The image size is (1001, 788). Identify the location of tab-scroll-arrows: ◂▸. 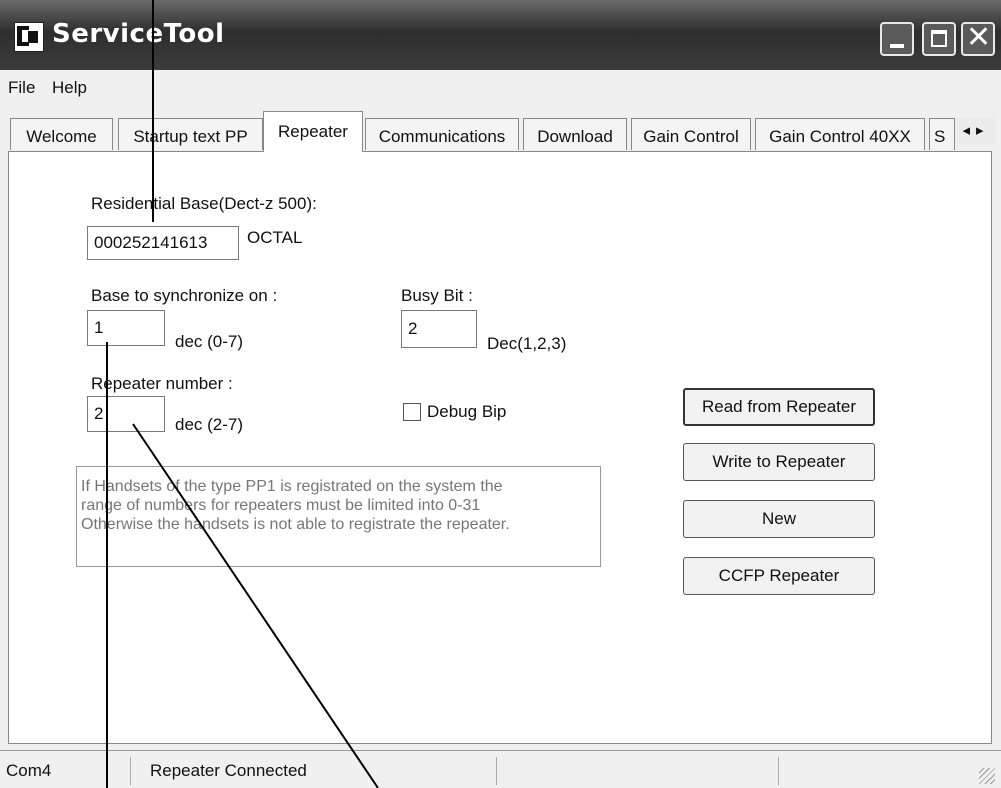
(976, 131).